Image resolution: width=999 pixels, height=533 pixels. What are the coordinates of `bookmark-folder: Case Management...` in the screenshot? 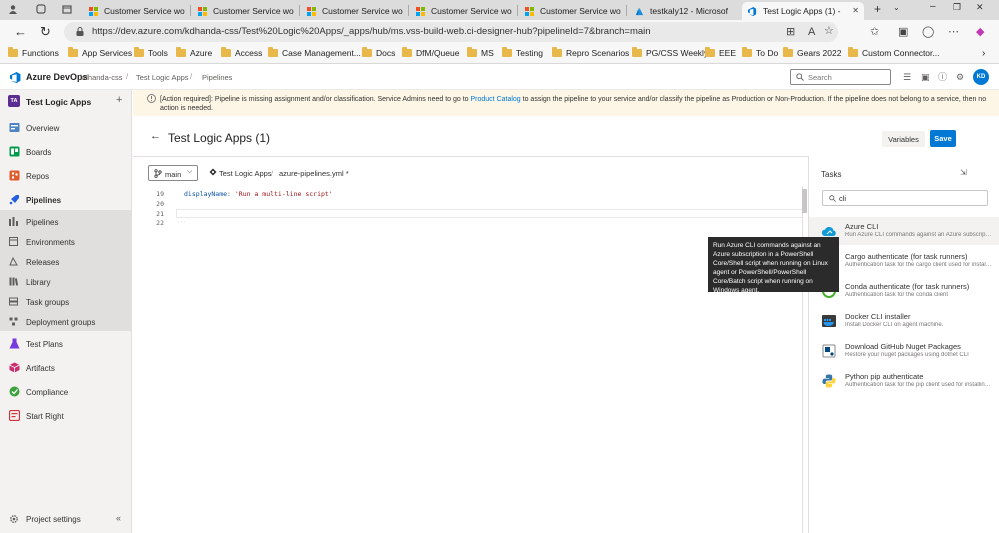 It's located at (314, 52).